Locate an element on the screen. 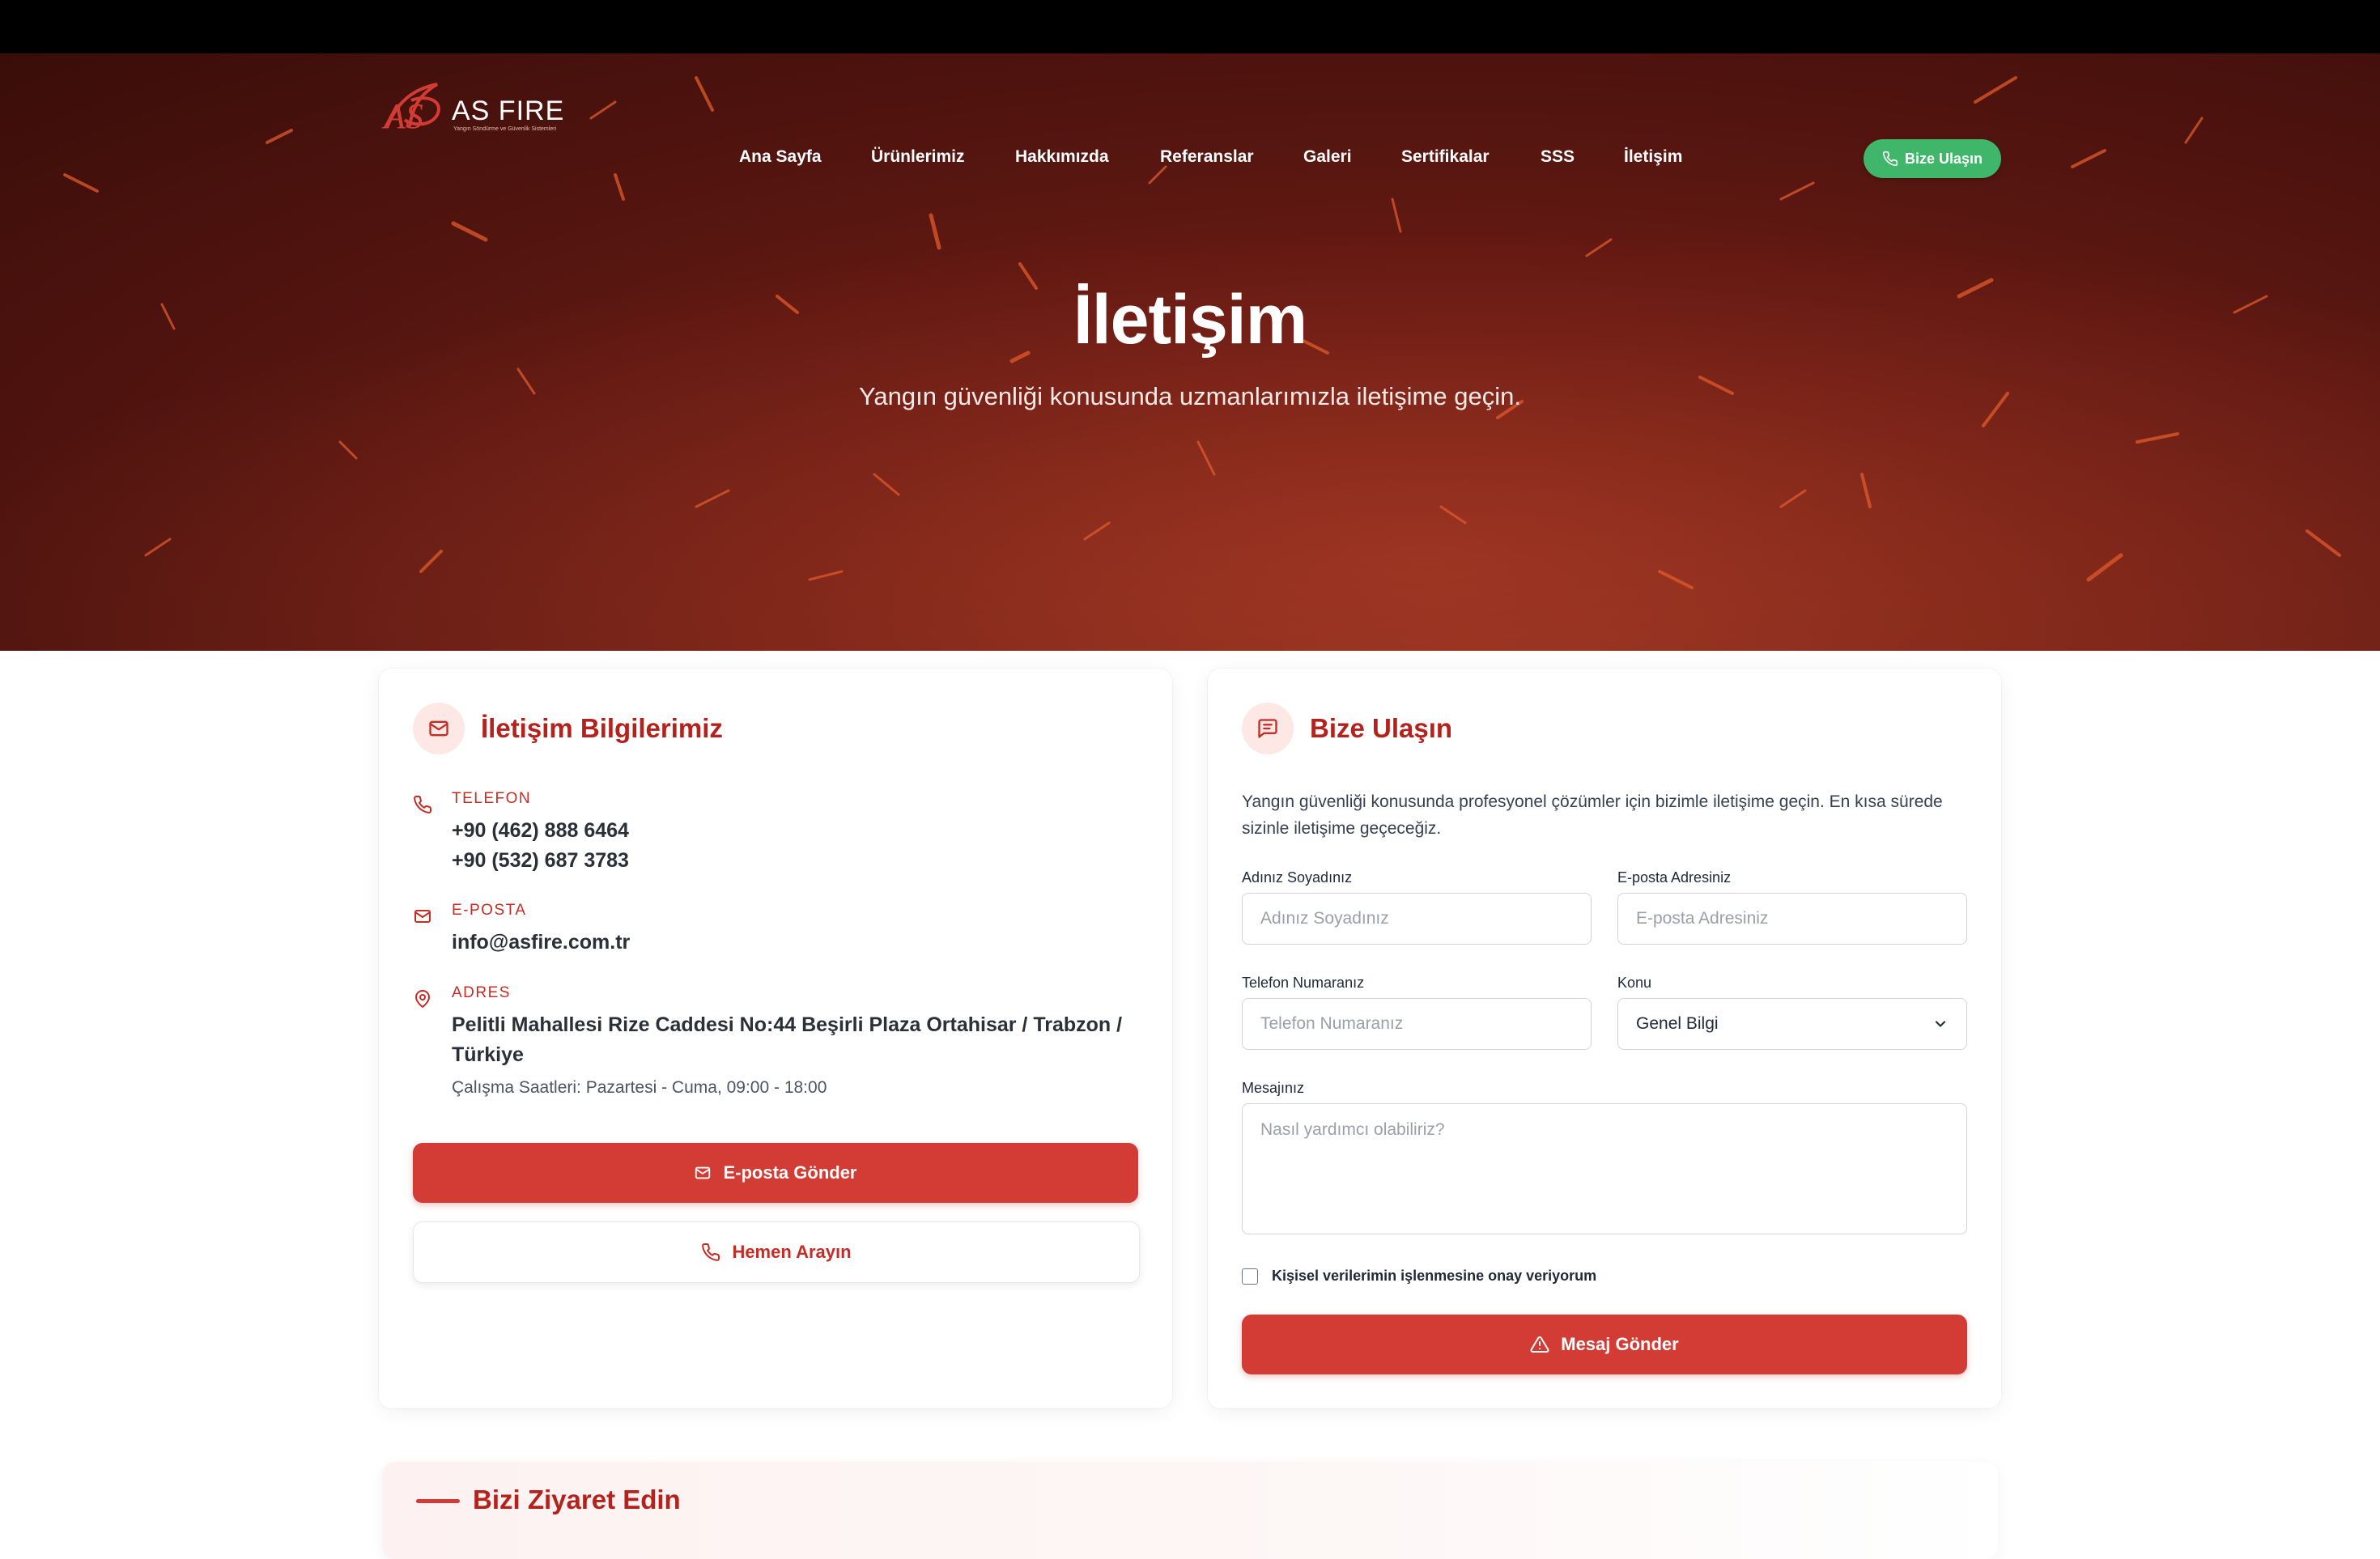  section-accent-bar is located at coordinates (438, 1501).